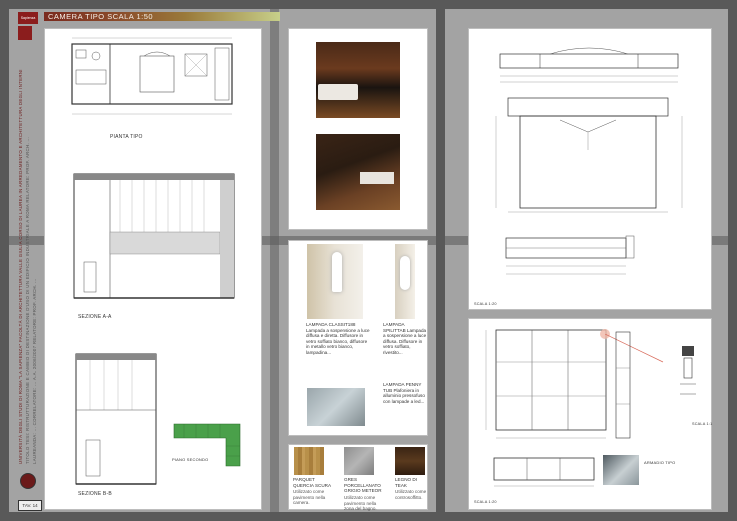 The height and width of the screenshot is (521, 737). What do you see at coordinates (621, 470) in the screenshot?
I see `wardrobe-render-box` at bounding box center [621, 470].